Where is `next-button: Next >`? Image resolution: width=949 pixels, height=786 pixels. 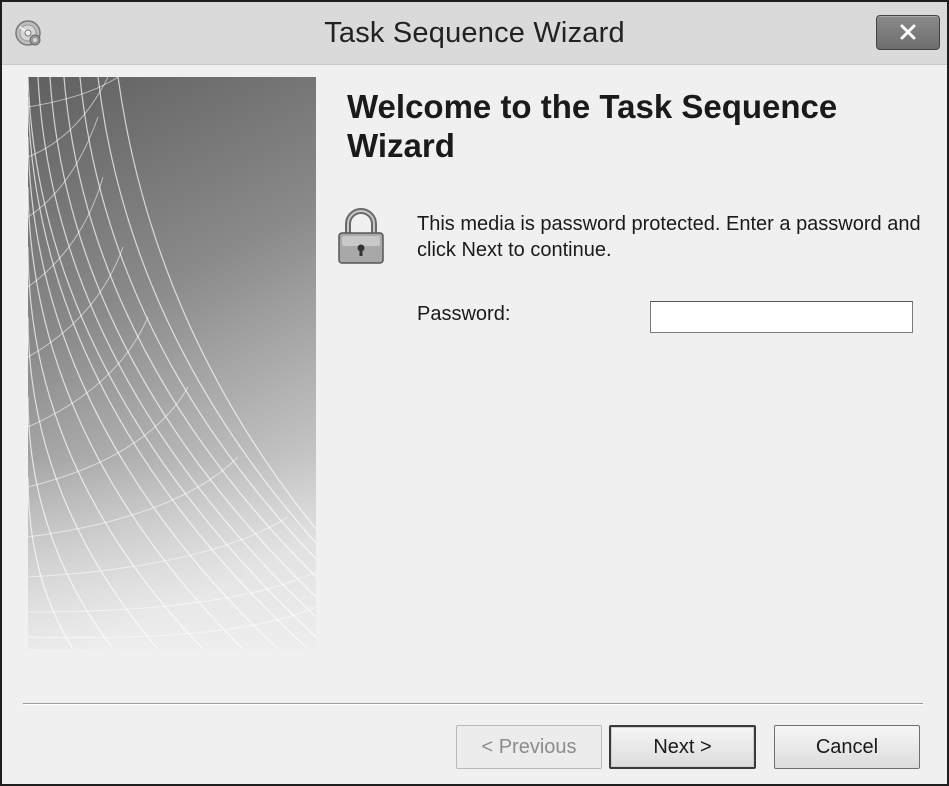 next-button: Next > is located at coordinates (682, 747).